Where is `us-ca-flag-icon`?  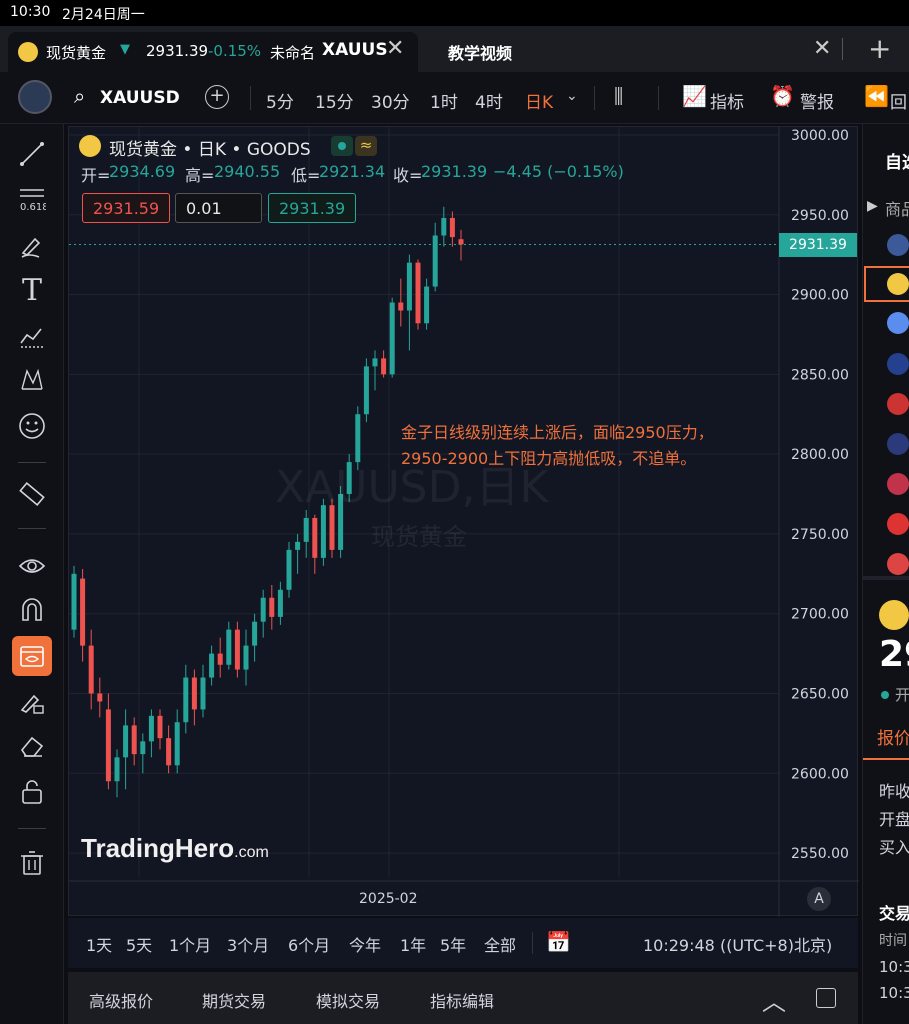 us-ca-flag-icon is located at coordinates (898, 564).